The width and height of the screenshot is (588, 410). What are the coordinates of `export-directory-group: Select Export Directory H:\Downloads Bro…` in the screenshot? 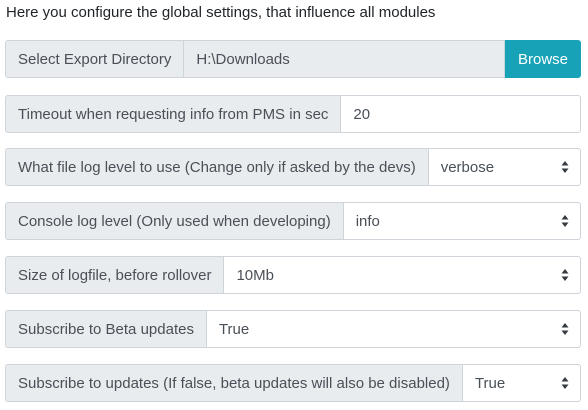 It's located at (293, 59).